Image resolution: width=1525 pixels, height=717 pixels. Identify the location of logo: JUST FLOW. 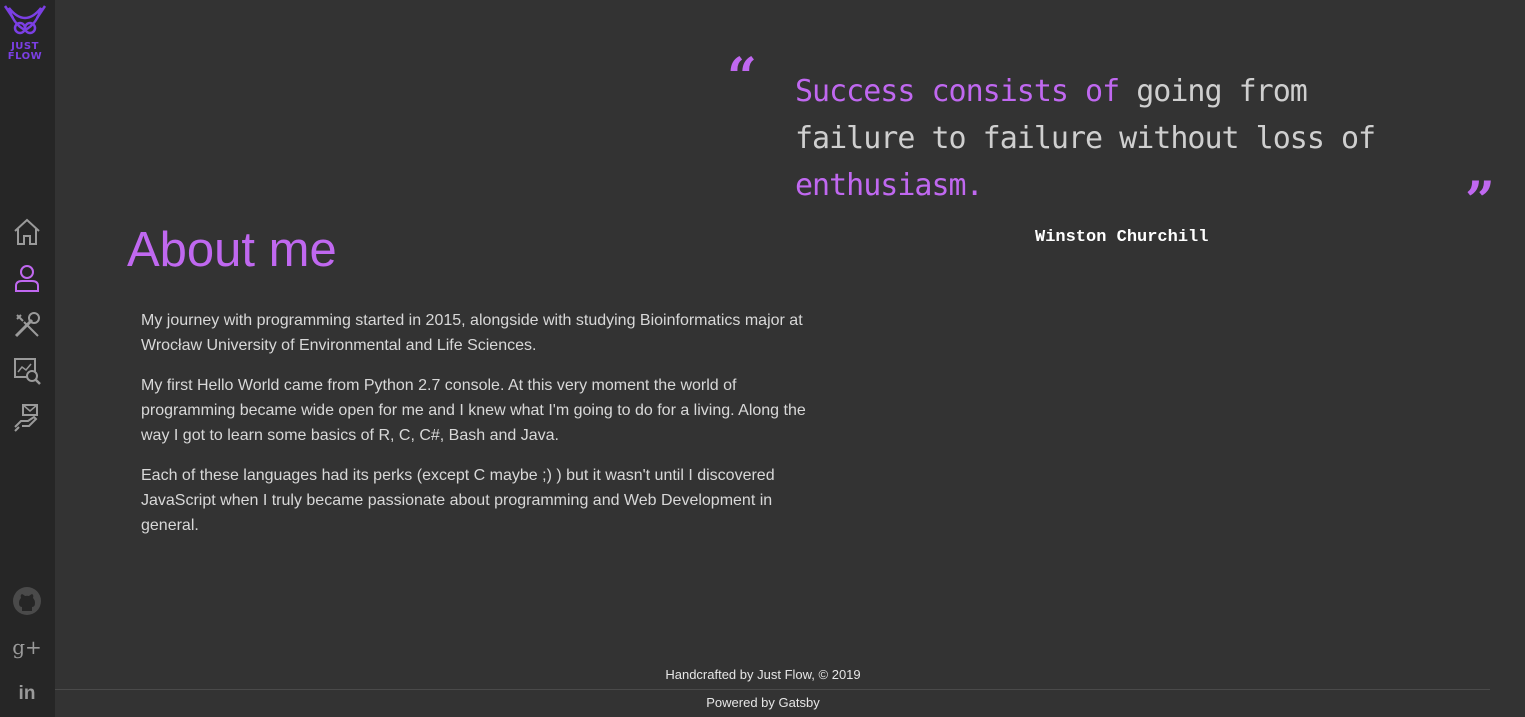
(25, 34).